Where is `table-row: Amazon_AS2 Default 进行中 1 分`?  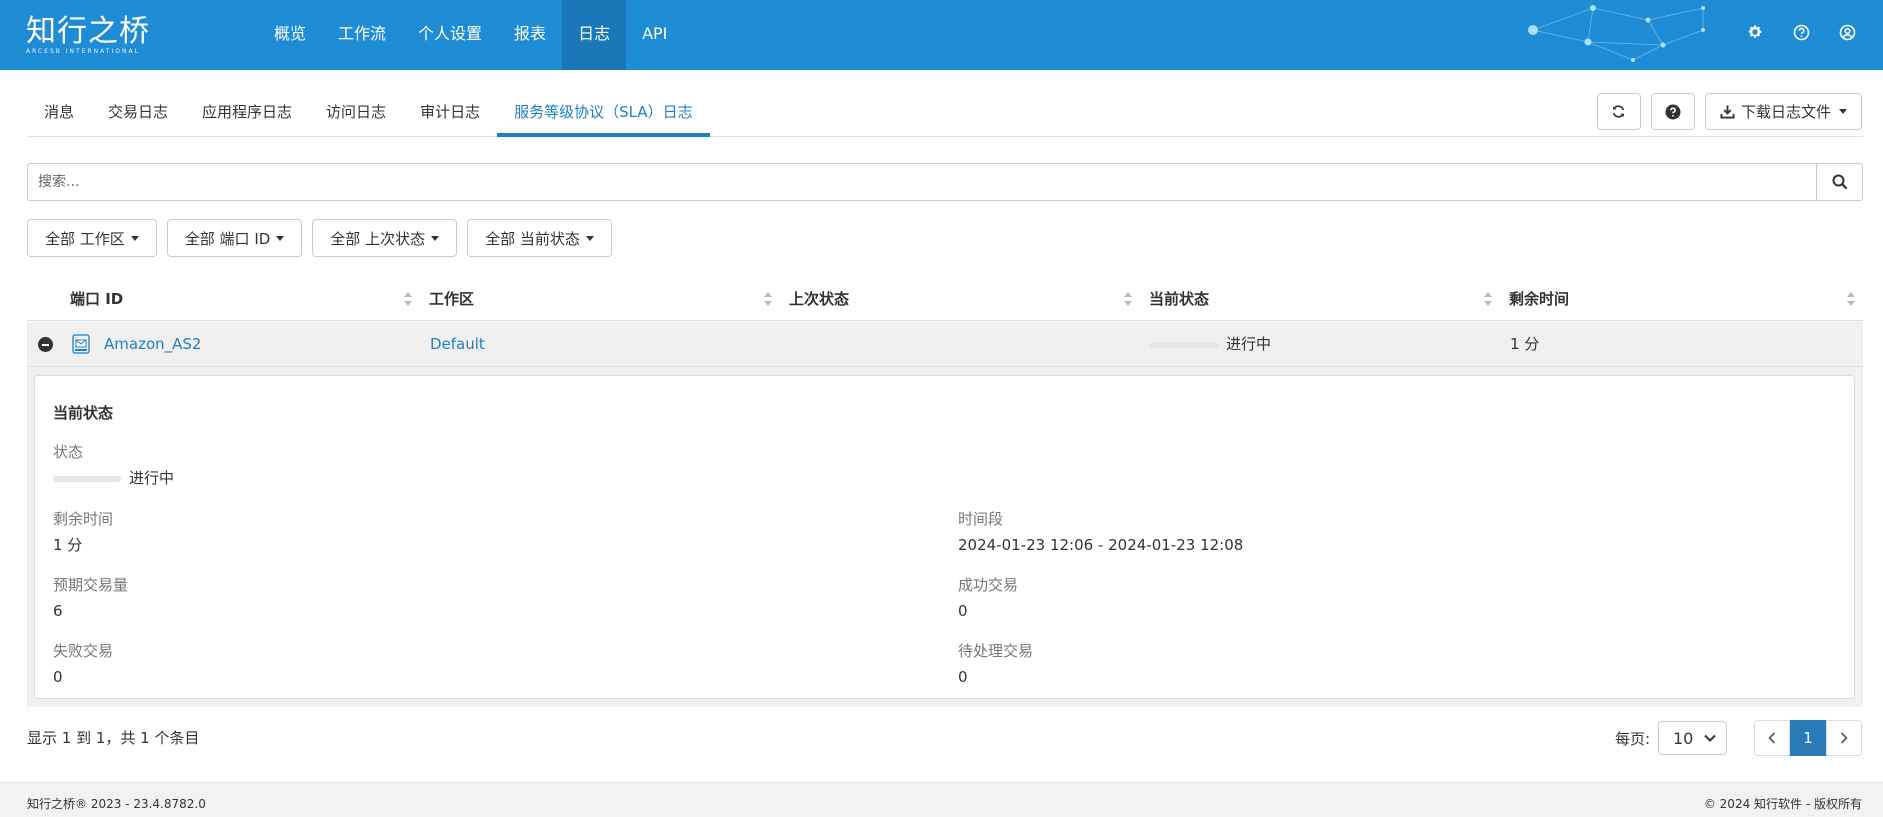
table-row: Amazon_AS2 Default 进行中 1 分 is located at coordinates (945, 344).